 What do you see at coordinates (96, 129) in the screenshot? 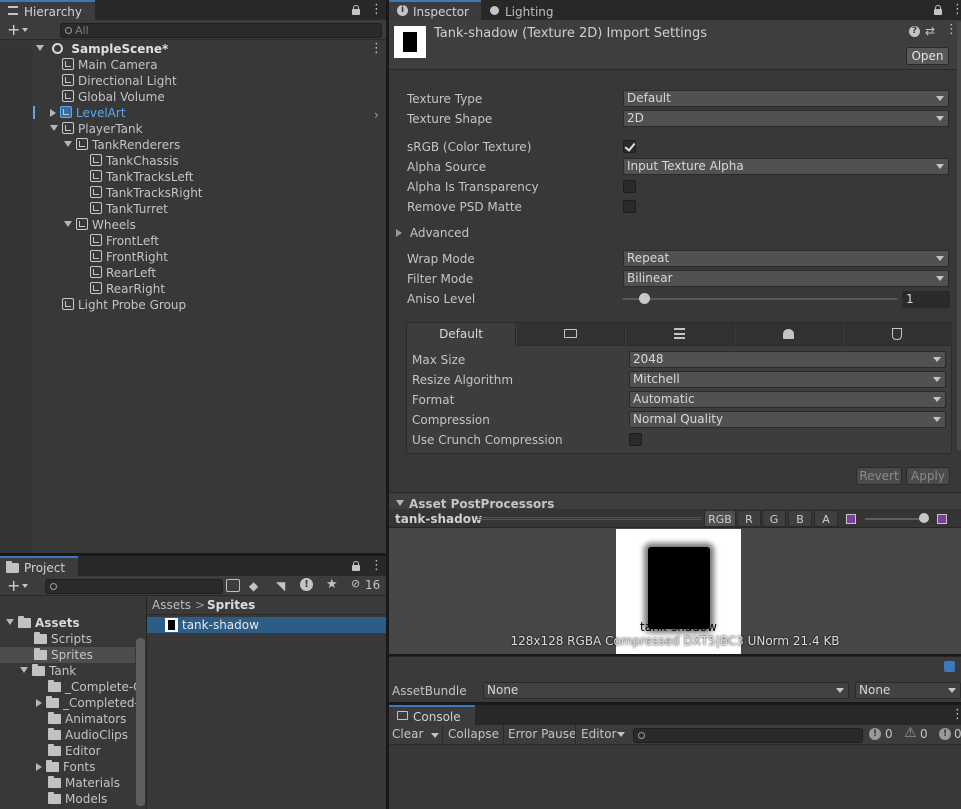
I see `hierarchy-item: PlayerTank` at bounding box center [96, 129].